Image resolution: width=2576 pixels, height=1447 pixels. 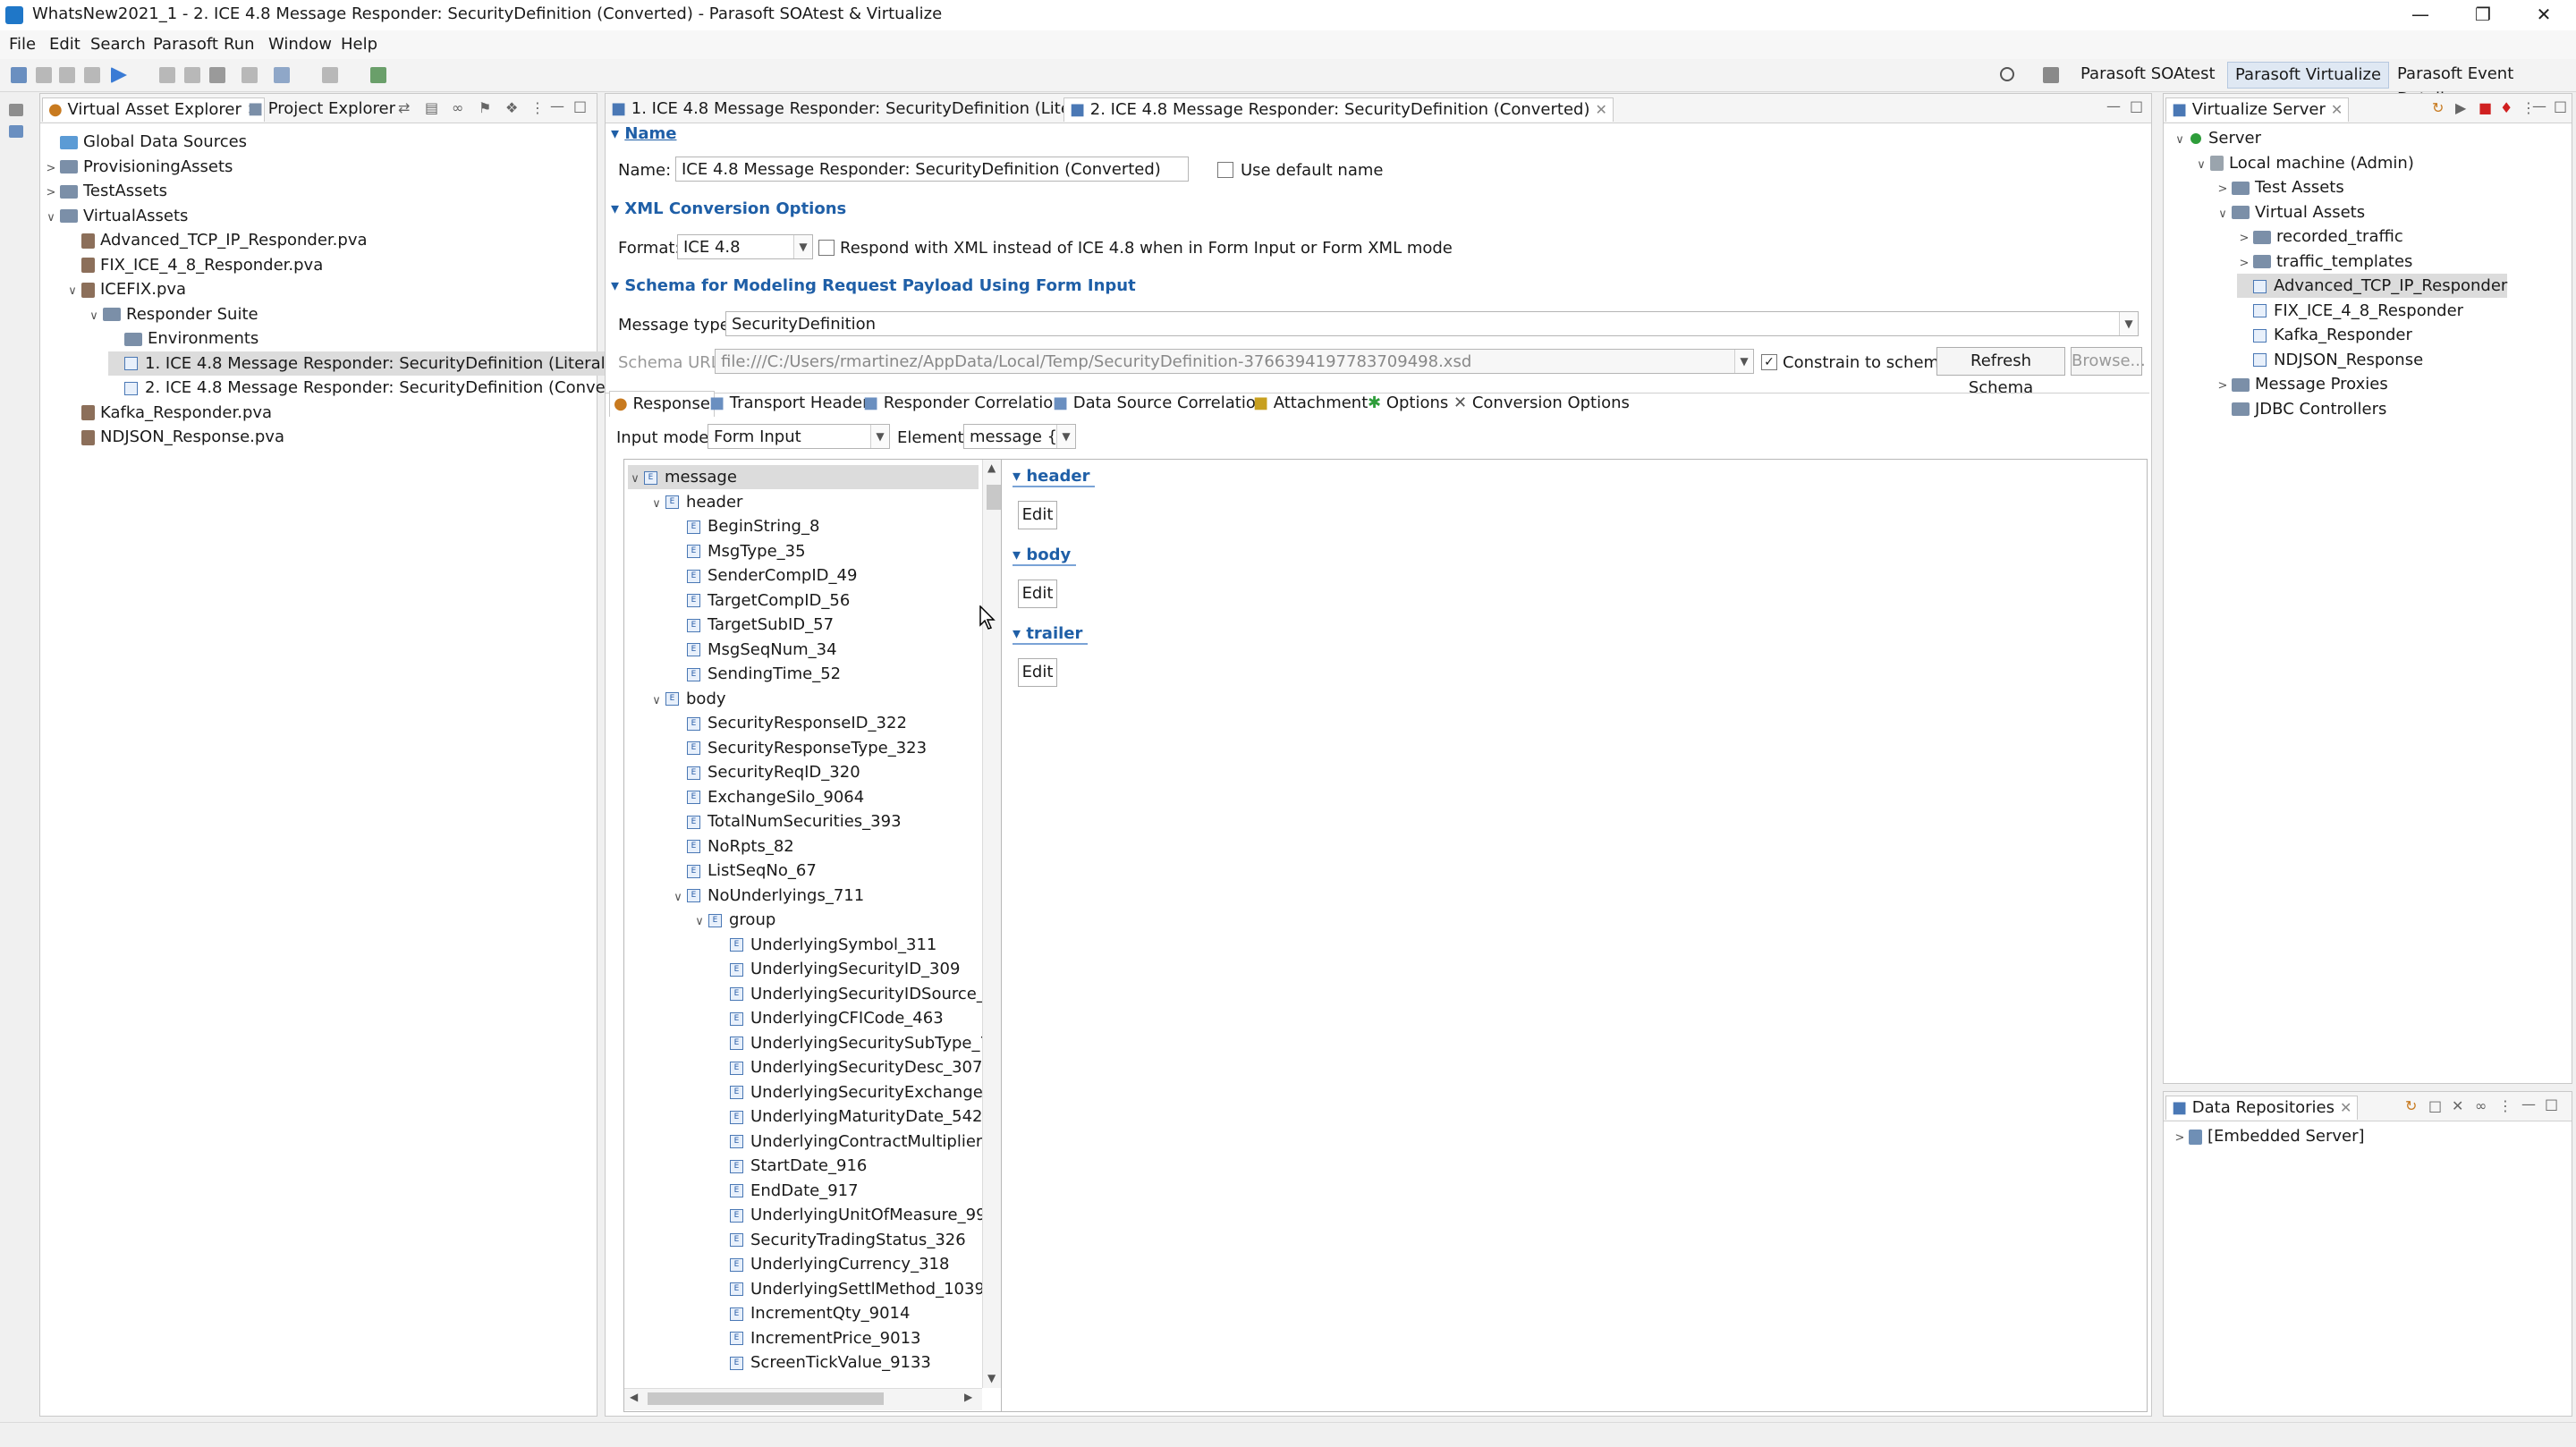 I want to click on xml-section-header: ▾ XML Conversion Options, so click(x=728, y=208).